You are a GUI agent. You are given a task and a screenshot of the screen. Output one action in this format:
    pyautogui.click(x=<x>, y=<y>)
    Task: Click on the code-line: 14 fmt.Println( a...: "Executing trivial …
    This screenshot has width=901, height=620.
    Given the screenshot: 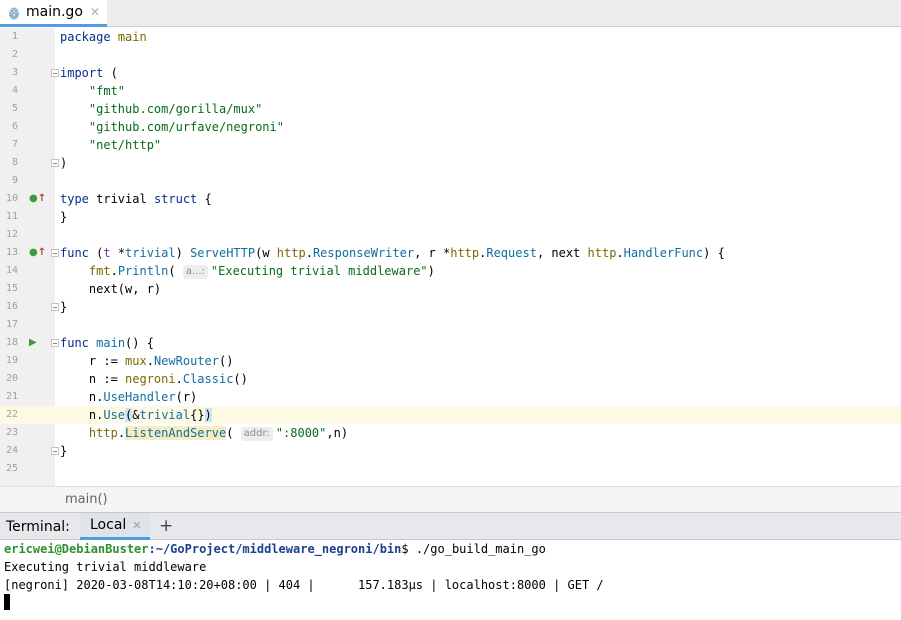 What is the action you would take?
    pyautogui.click(x=450, y=271)
    